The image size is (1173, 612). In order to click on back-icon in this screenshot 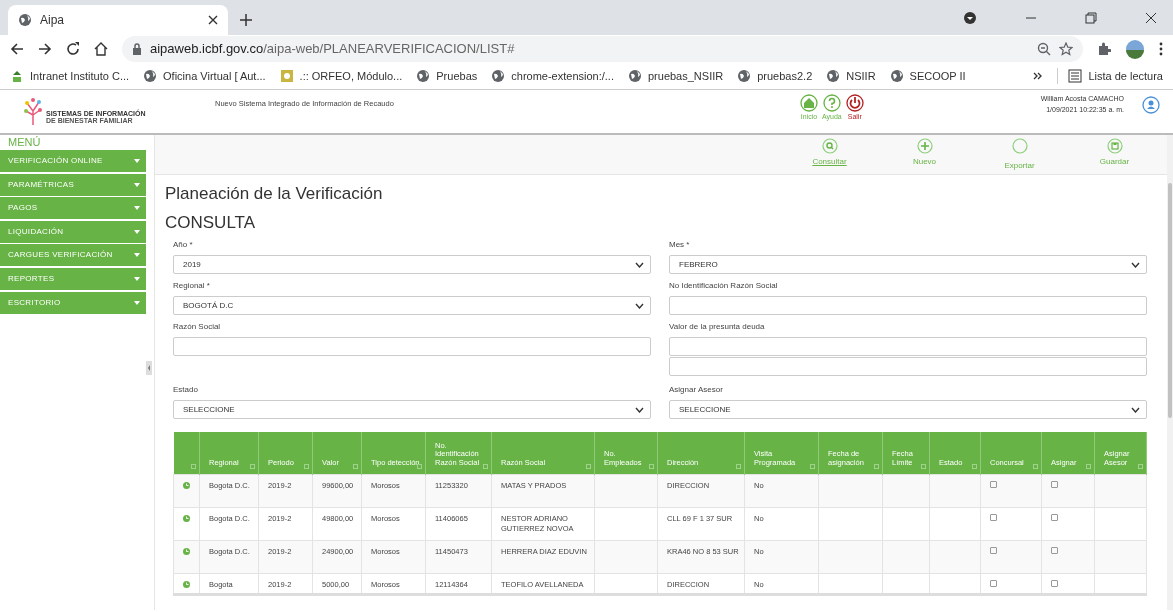, I will do `click(17, 49)`.